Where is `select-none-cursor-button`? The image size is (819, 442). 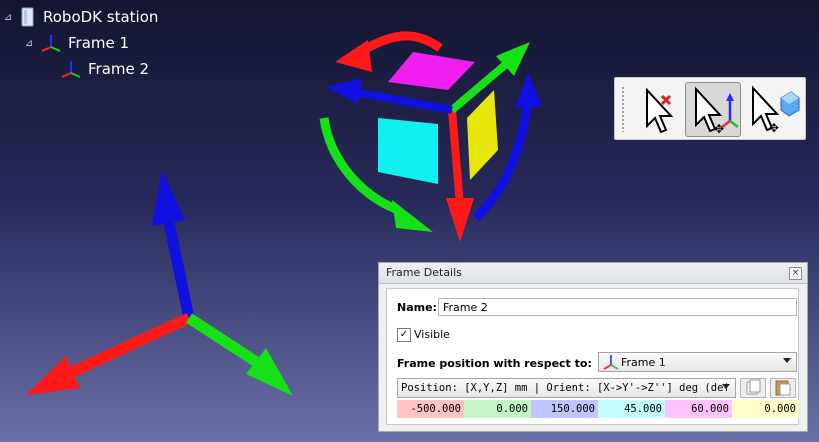
select-none-cursor-button is located at coordinates (657, 109).